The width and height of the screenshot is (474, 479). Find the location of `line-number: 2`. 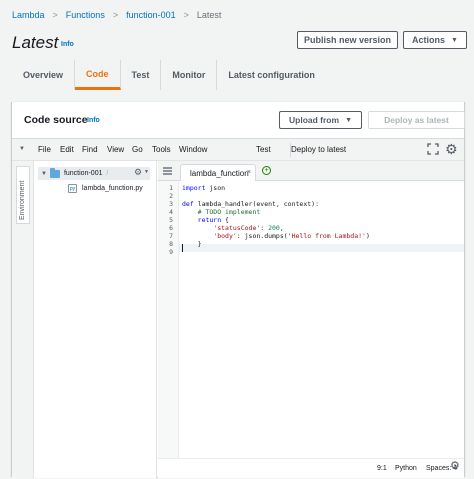

line-number: 2 is located at coordinates (171, 196).